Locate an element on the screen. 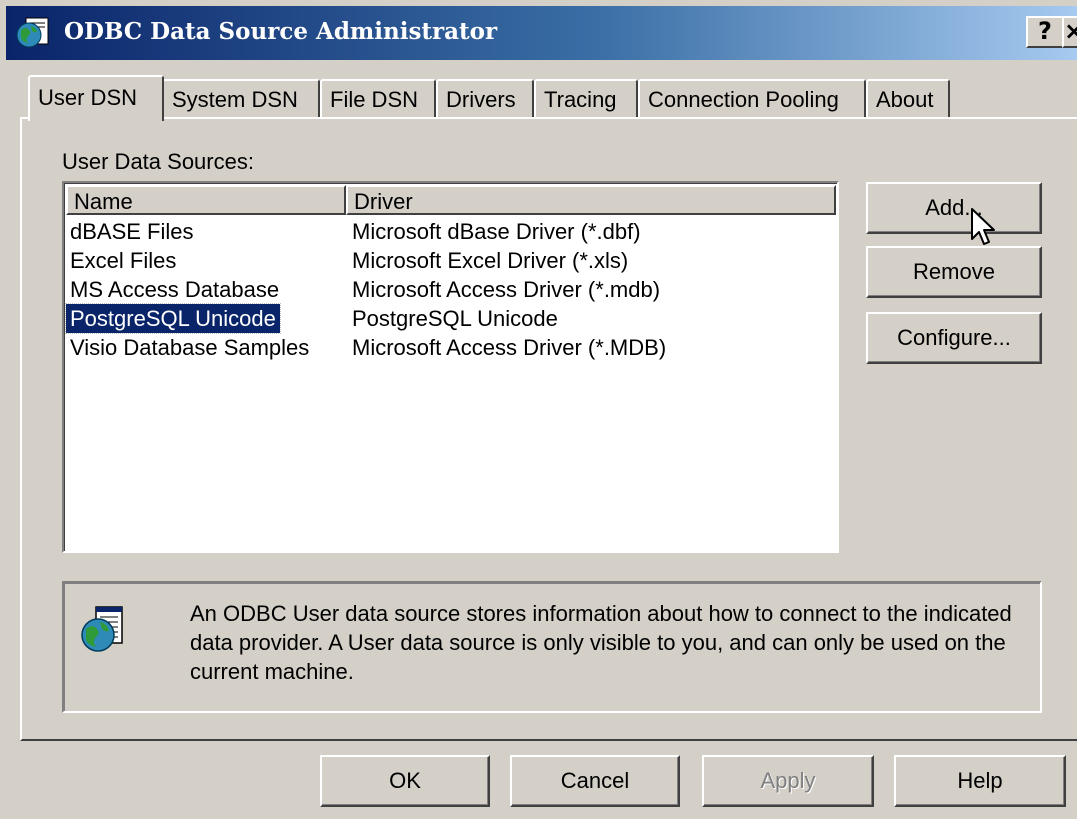 The width and height of the screenshot is (1077, 819). row-driver: Microsoft Excel Driver (*.xls) is located at coordinates (490, 260).